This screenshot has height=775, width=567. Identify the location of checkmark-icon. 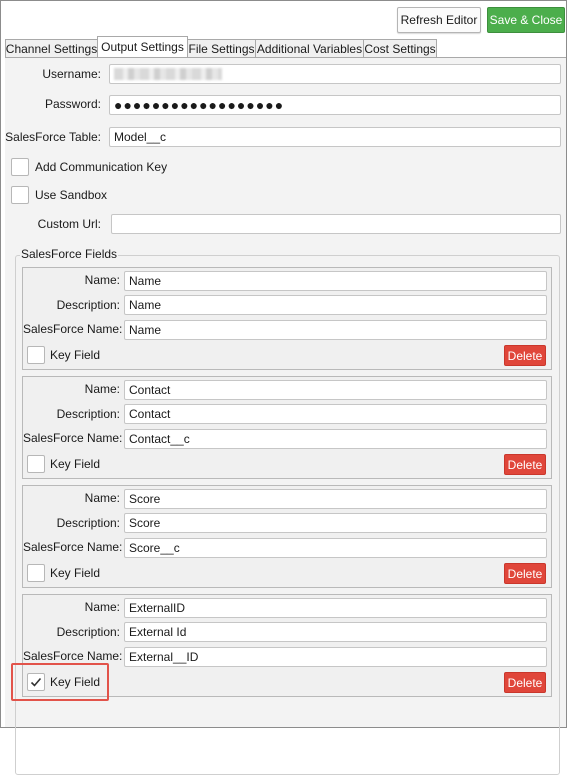
(36, 682).